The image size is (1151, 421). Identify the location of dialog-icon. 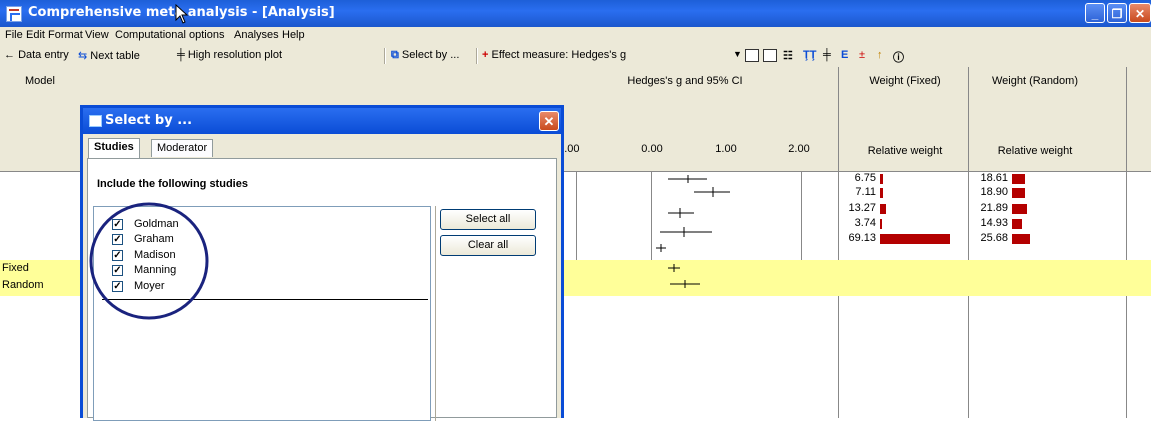
(95, 121).